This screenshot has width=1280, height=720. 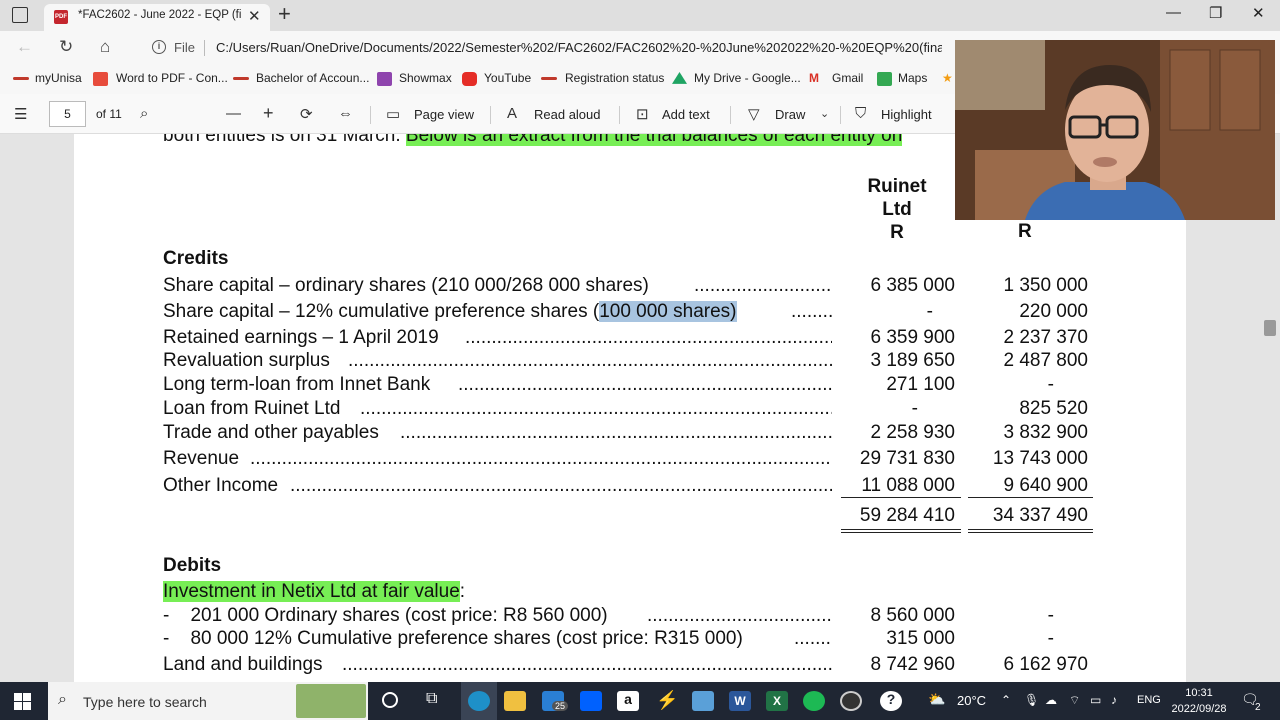 I want to click on browser-tab-active: PDF *FAC2602 - June 2022 - EQP (fina ✕, so click(x=157, y=17).